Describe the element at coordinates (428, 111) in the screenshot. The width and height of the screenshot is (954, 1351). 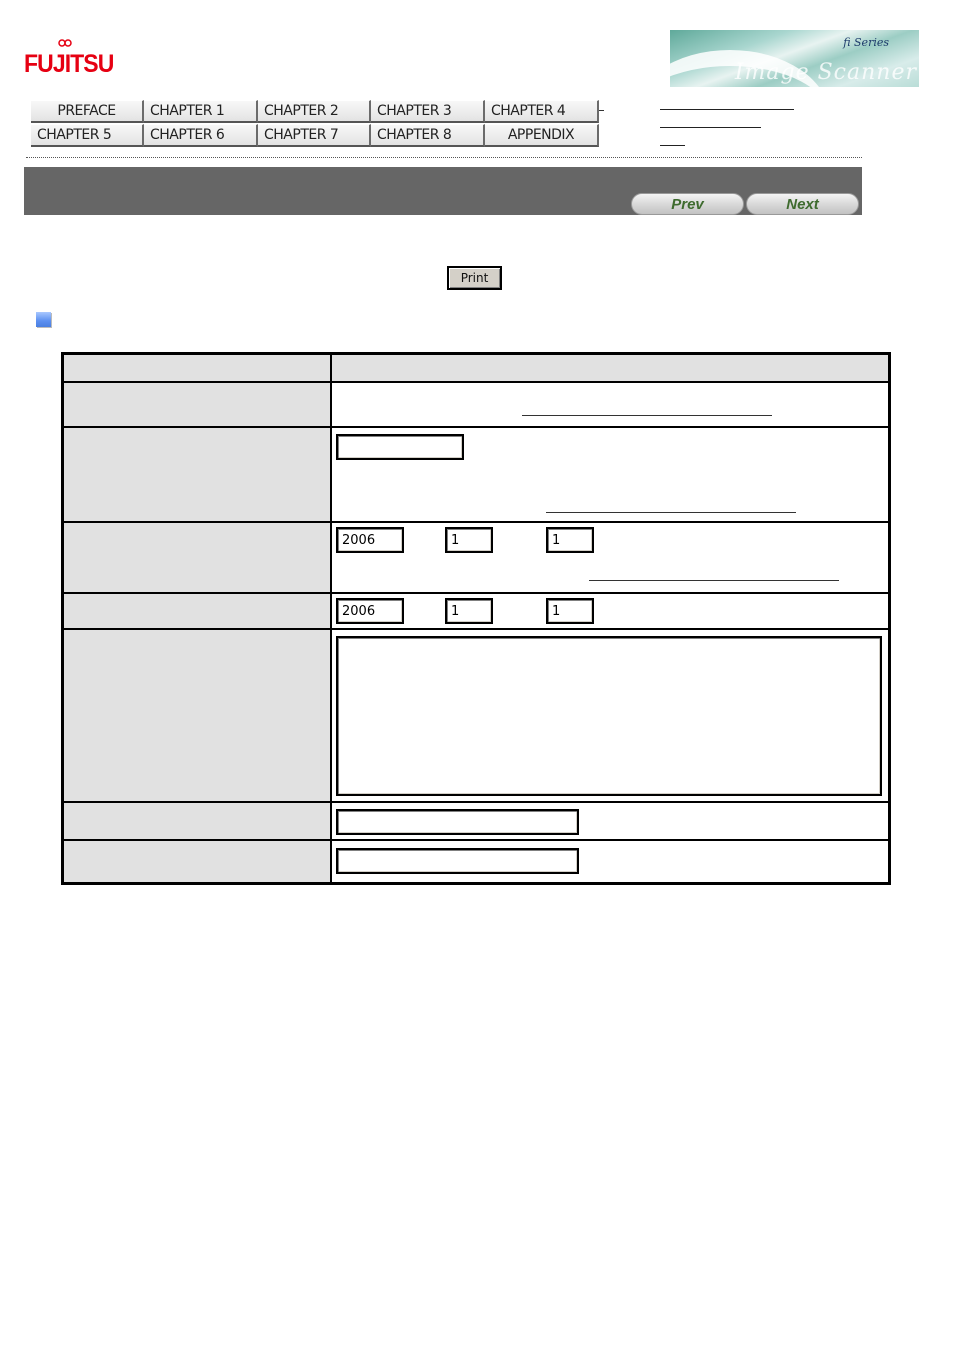
I see `nav-chapter-3: CHAPTER 3` at that location.